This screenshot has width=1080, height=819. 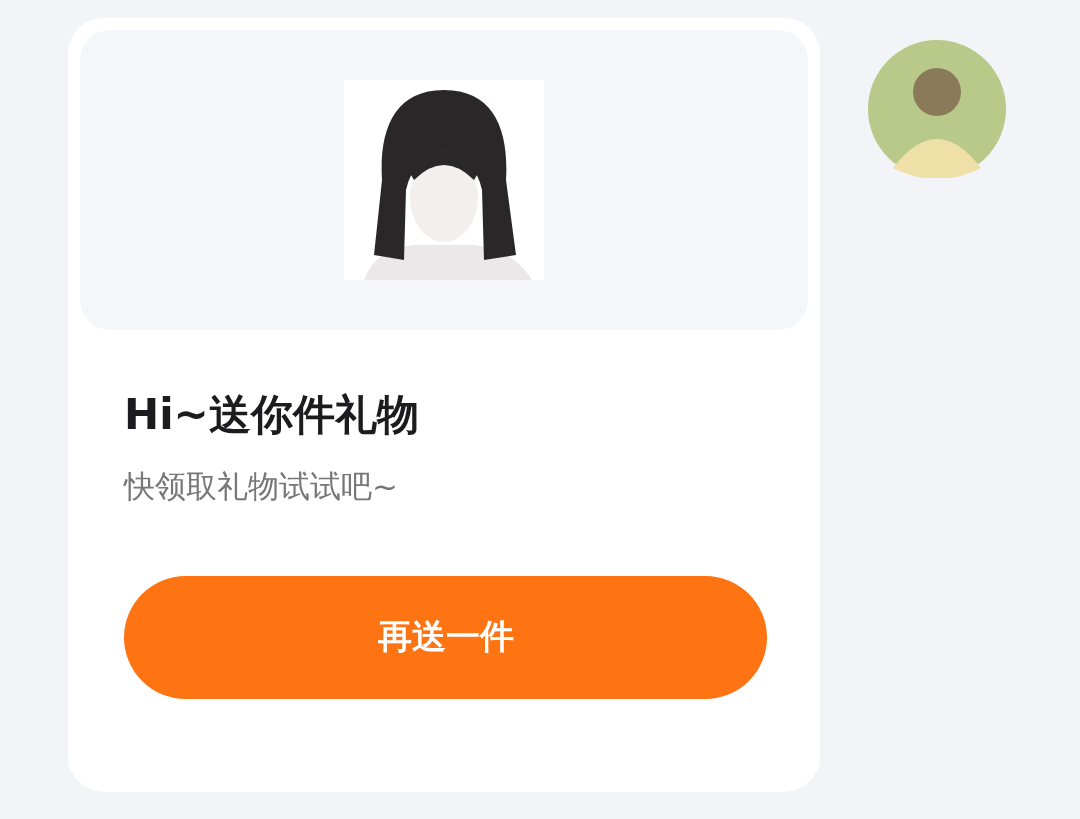 What do you see at coordinates (272, 415) in the screenshot?
I see `gift-title: Hi~送你件礼物` at bounding box center [272, 415].